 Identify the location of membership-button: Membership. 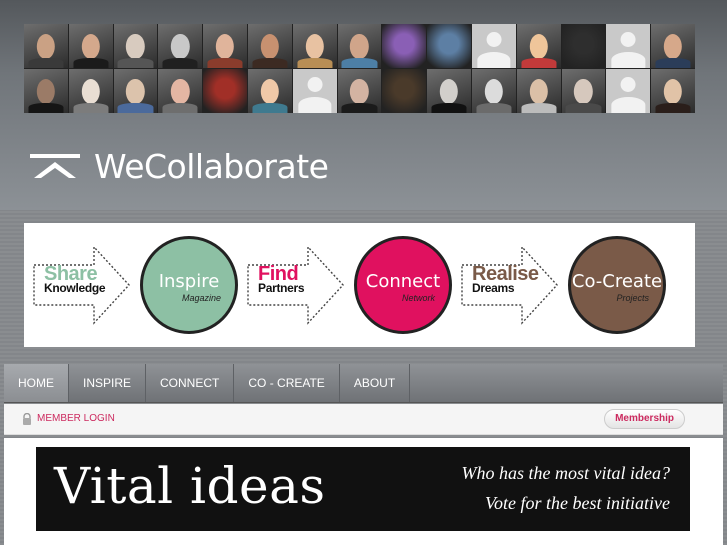
(644, 419).